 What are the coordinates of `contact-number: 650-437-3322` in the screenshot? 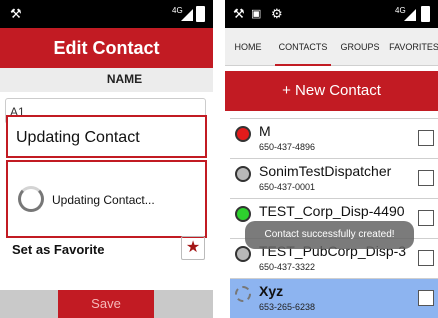 It's located at (287, 267).